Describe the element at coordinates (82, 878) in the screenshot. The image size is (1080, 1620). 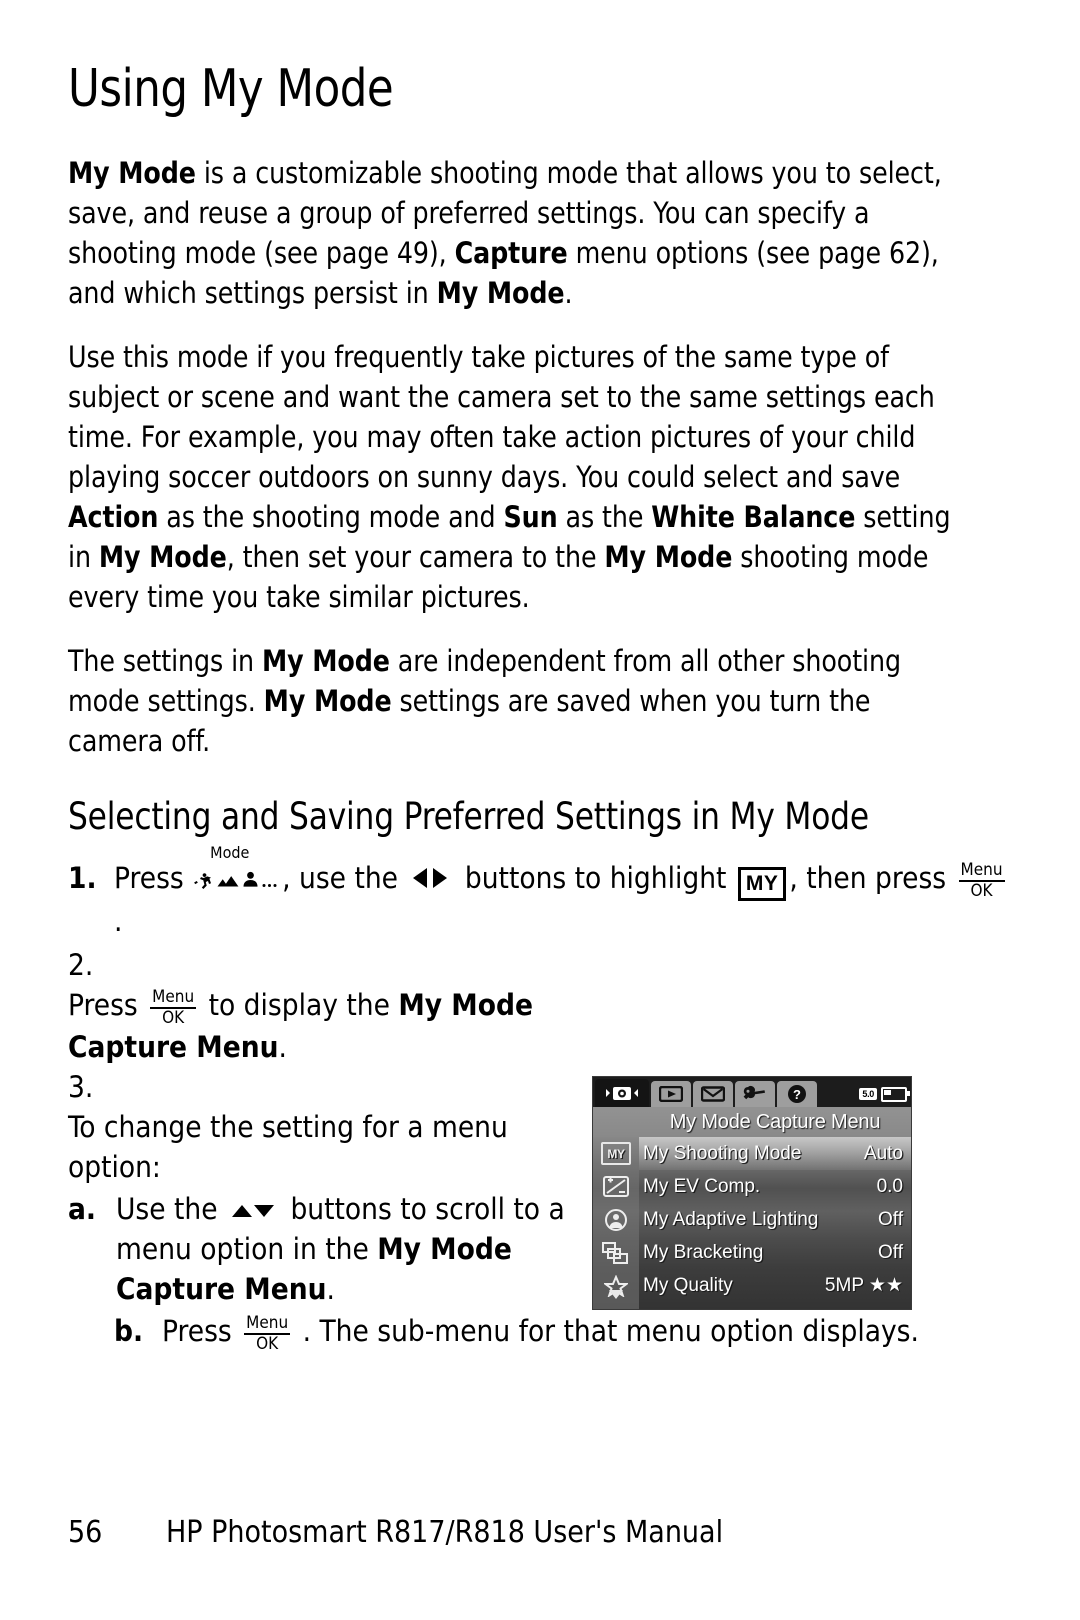
I see `step-marker: 1.` at that location.